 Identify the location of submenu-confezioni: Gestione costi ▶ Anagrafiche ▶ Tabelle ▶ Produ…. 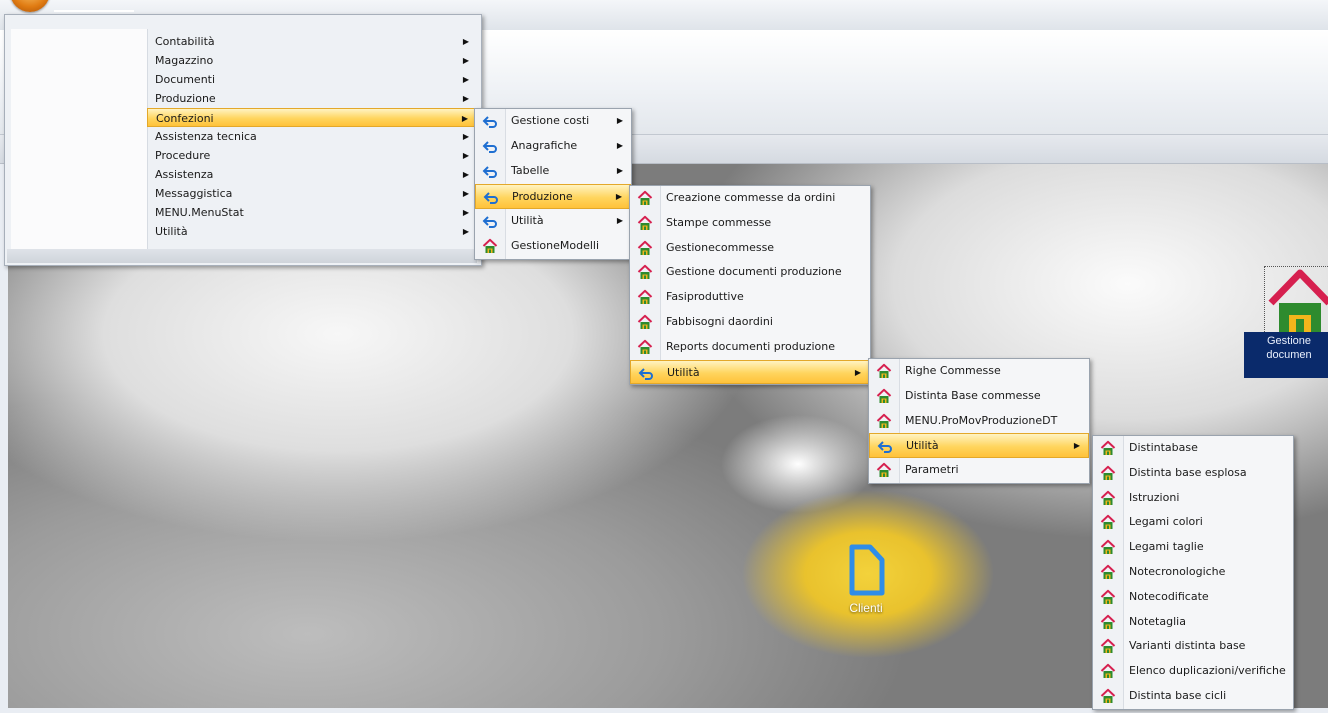
(553, 184).